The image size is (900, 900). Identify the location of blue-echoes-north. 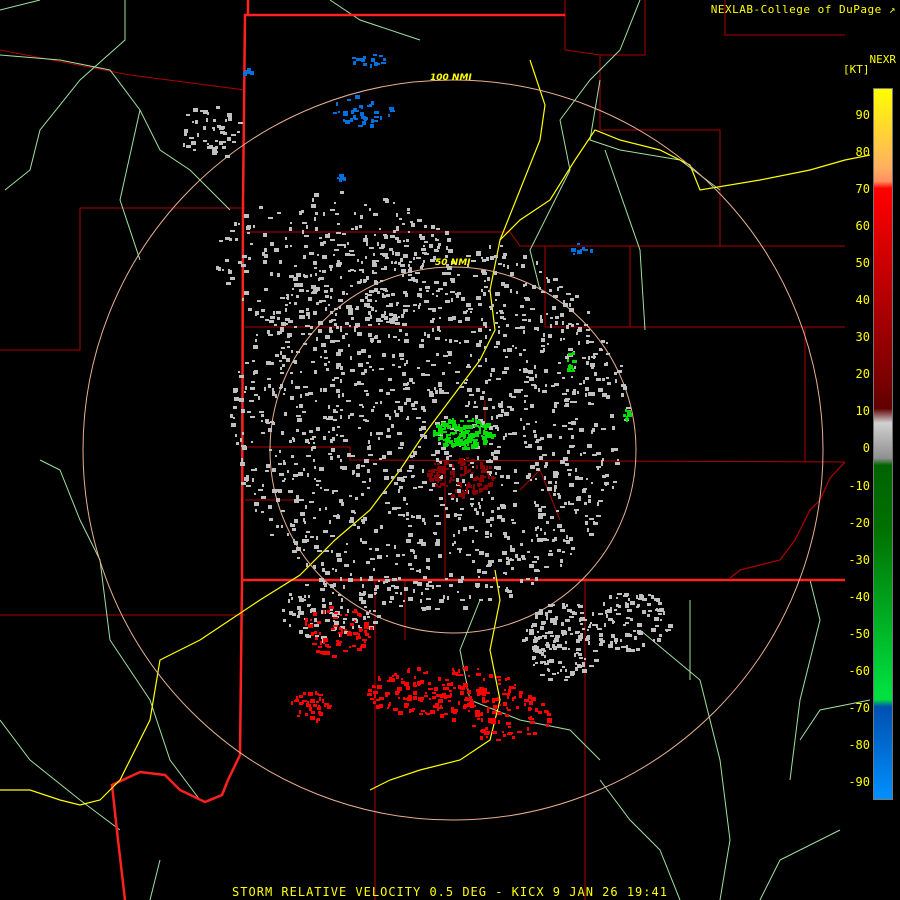
(364, 111).